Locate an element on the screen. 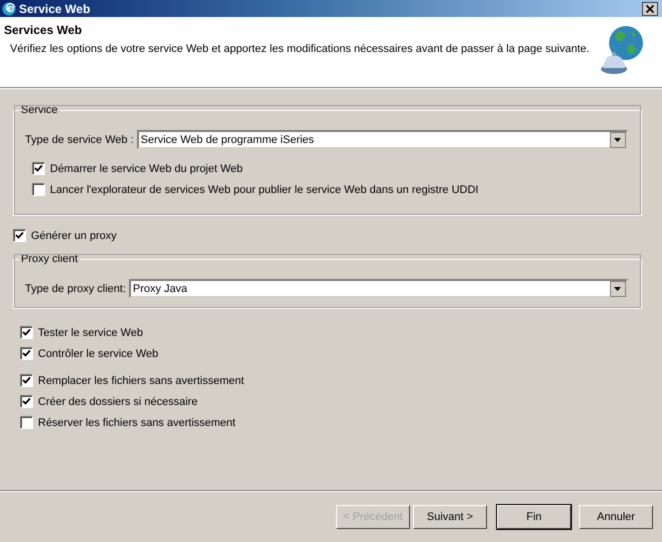 The image size is (662, 542). option-checkbox: Démarrer le service Web du projet Web is located at coordinates (330, 168).